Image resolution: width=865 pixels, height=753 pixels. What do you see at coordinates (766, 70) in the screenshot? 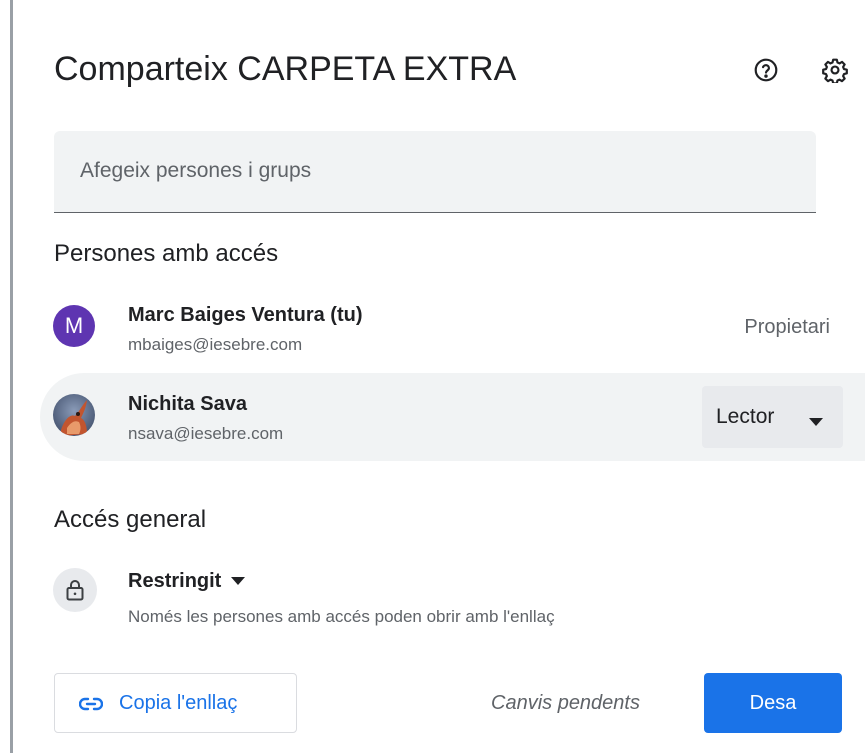
I see `help-icon` at bounding box center [766, 70].